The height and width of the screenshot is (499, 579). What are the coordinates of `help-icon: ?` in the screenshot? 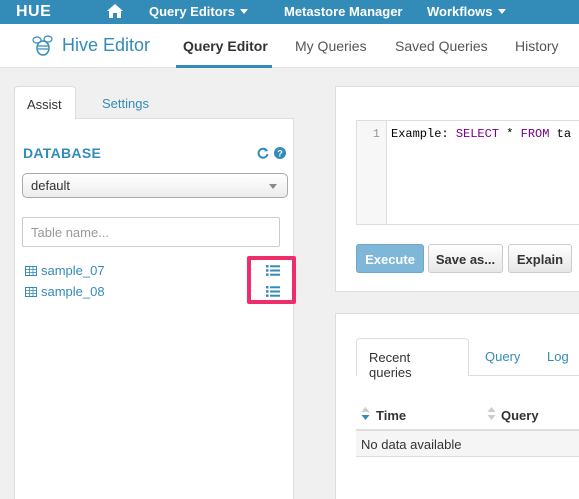 It's located at (280, 153).